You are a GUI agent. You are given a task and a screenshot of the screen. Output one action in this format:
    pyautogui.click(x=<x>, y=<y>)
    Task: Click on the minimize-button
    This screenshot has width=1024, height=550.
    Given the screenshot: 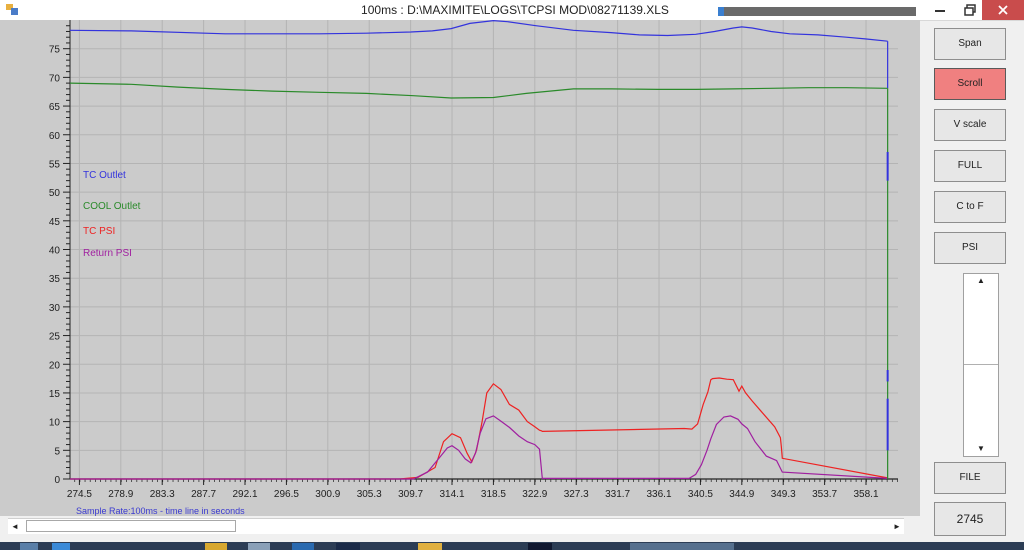 What is the action you would take?
    pyautogui.click(x=940, y=10)
    